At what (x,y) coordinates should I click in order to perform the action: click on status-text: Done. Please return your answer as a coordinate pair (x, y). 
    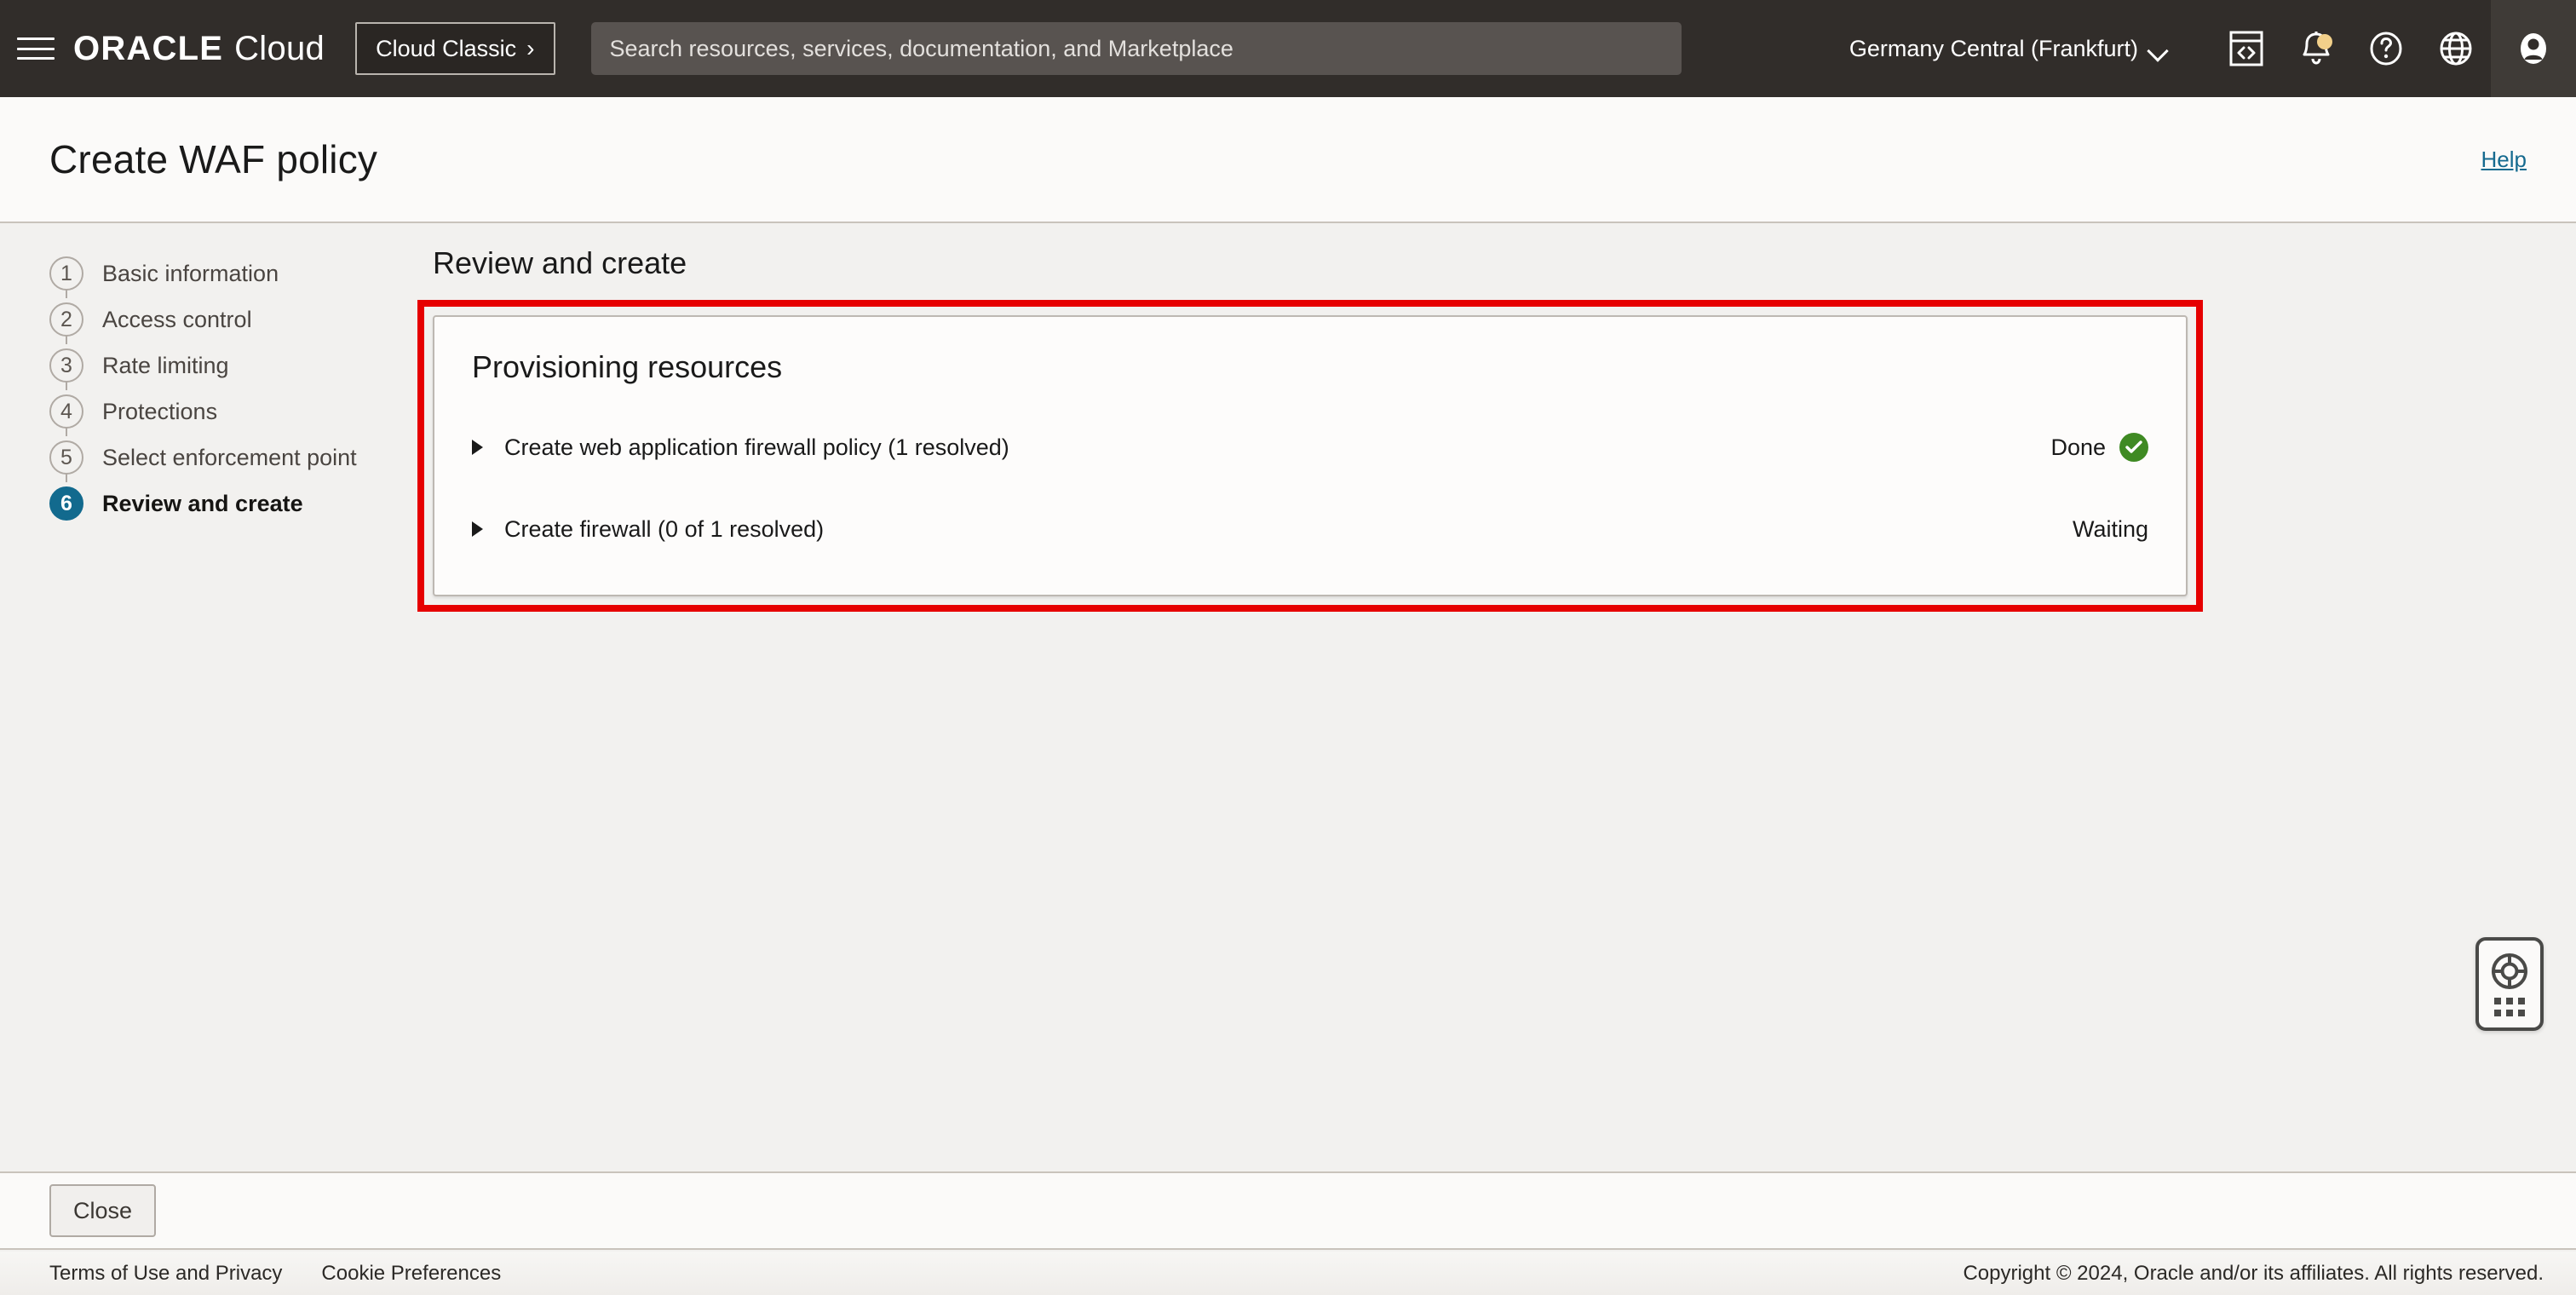
    Looking at the image, I should click on (2078, 447).